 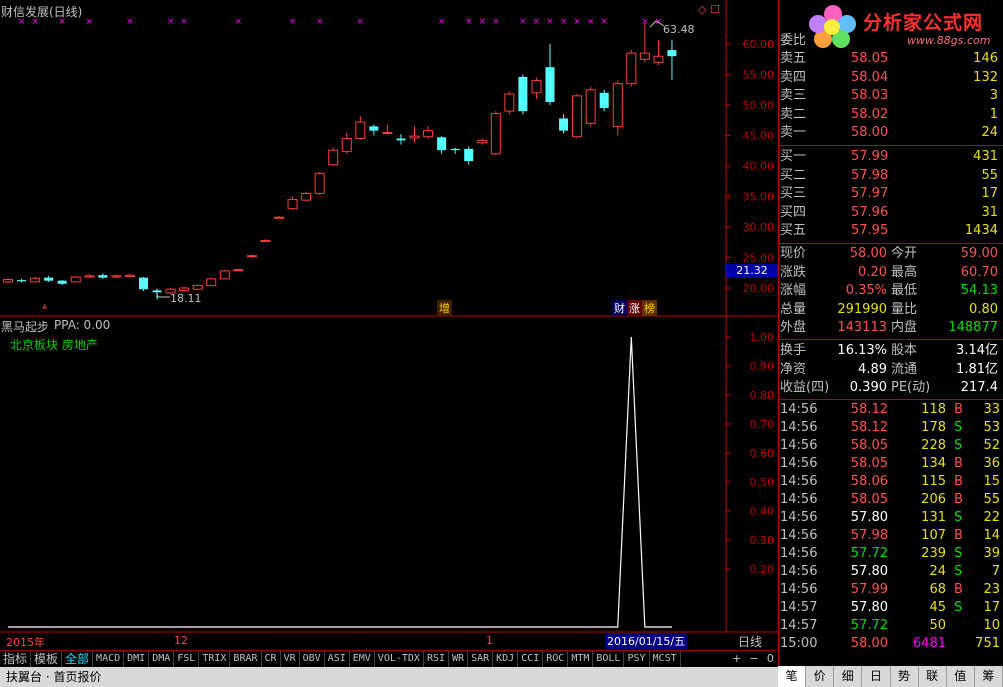 I want to click on indicator-tab-模板: 模板, so click(x=47, y=659).